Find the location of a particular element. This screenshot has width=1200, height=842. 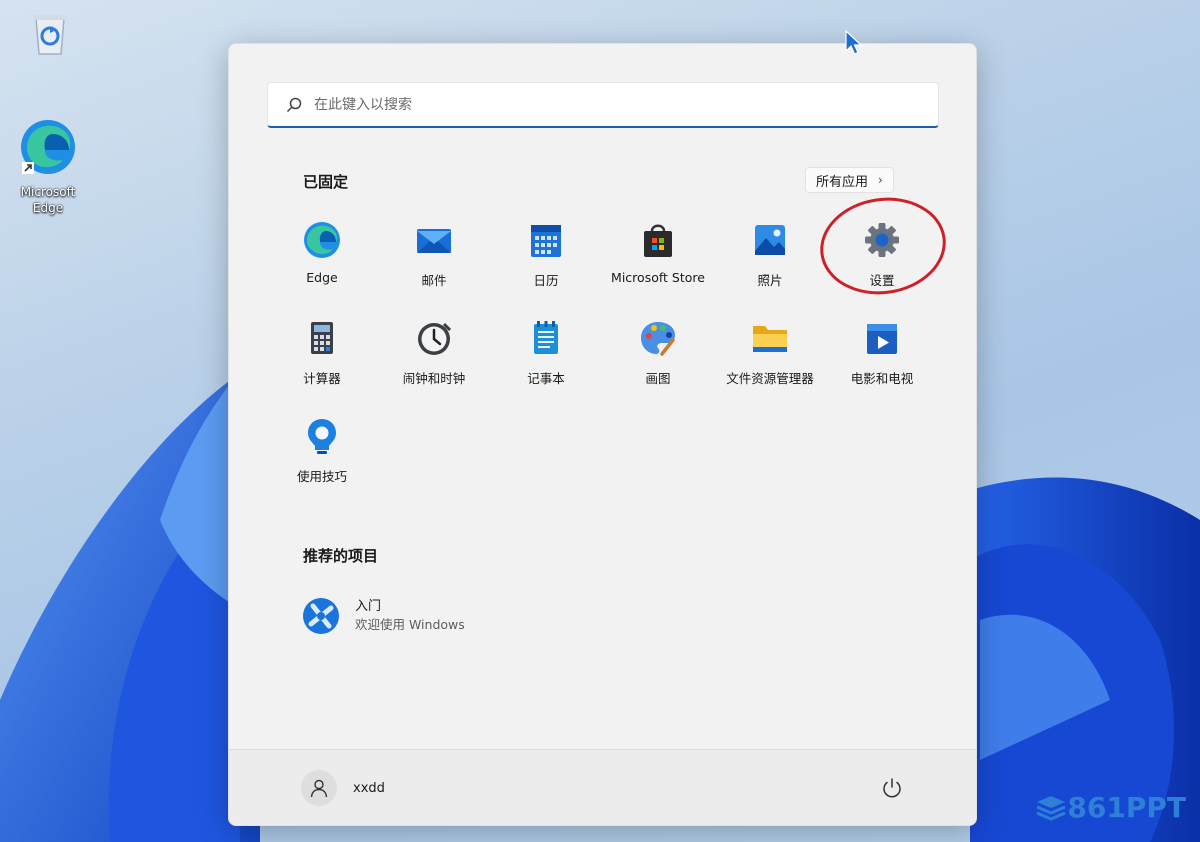

store-icon is located at coordinates (658, 240).